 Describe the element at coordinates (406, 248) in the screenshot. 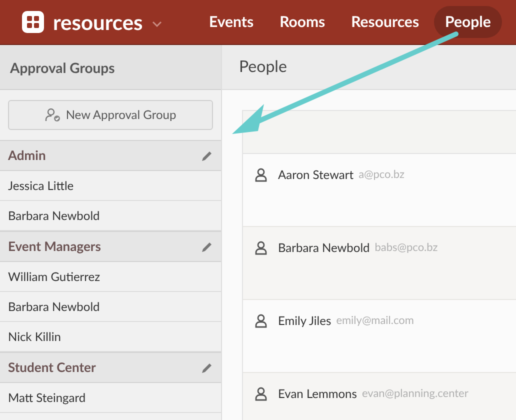

I see `person-email: babs@pco.bz` at that location.